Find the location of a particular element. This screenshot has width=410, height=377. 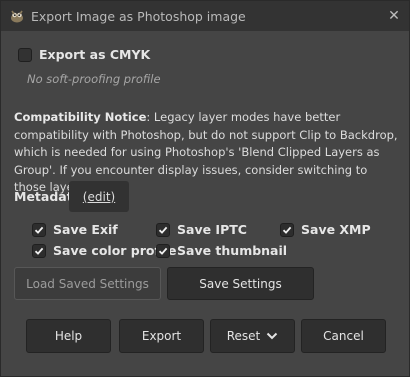

save-exif-checkbox: Save Exif is located at coordinates (75, 229).